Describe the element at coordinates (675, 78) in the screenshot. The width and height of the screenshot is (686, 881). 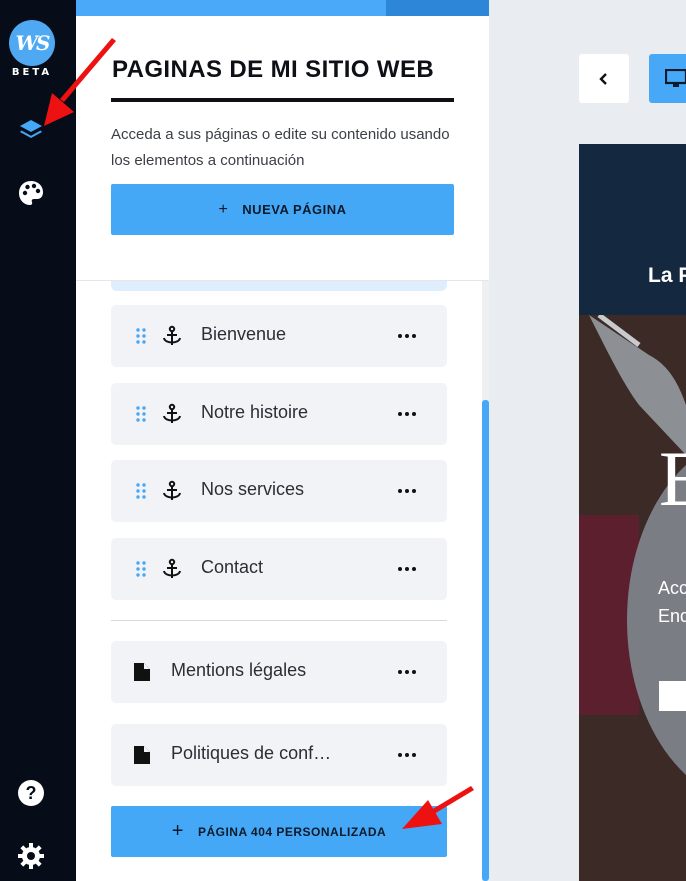
I see `desktop-icon` at that location.